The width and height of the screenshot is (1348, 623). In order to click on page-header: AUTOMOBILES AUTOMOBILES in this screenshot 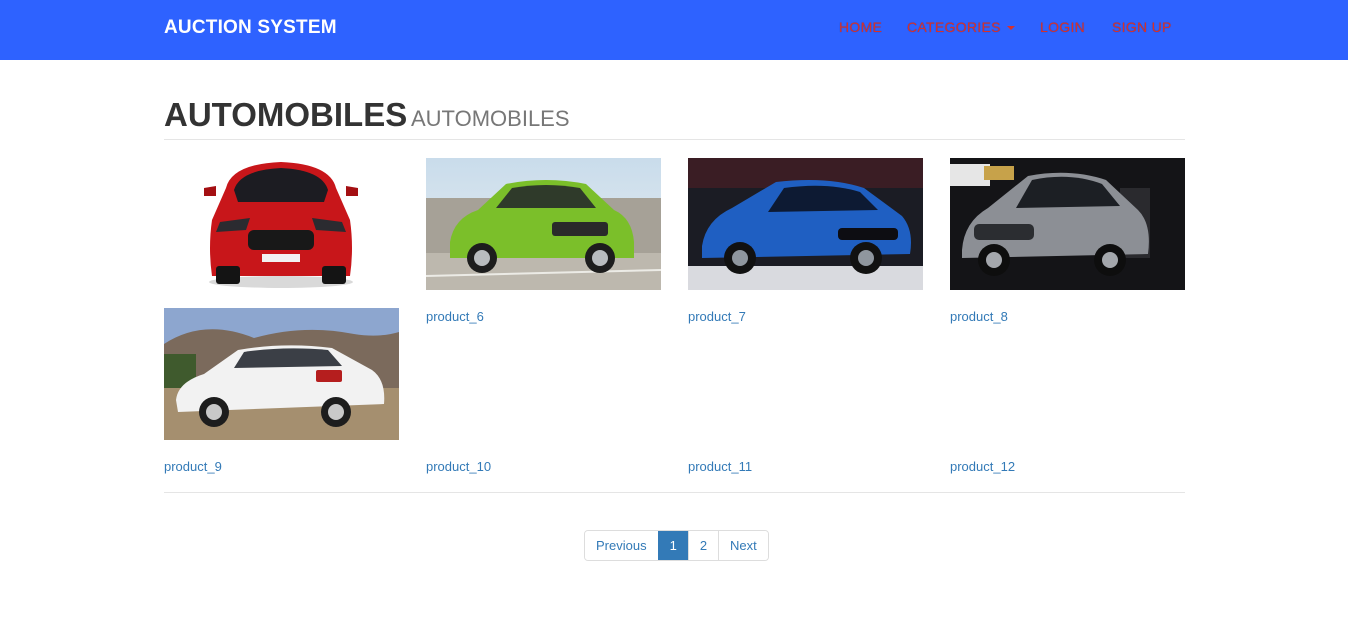, I will do `click(674, 116)`.